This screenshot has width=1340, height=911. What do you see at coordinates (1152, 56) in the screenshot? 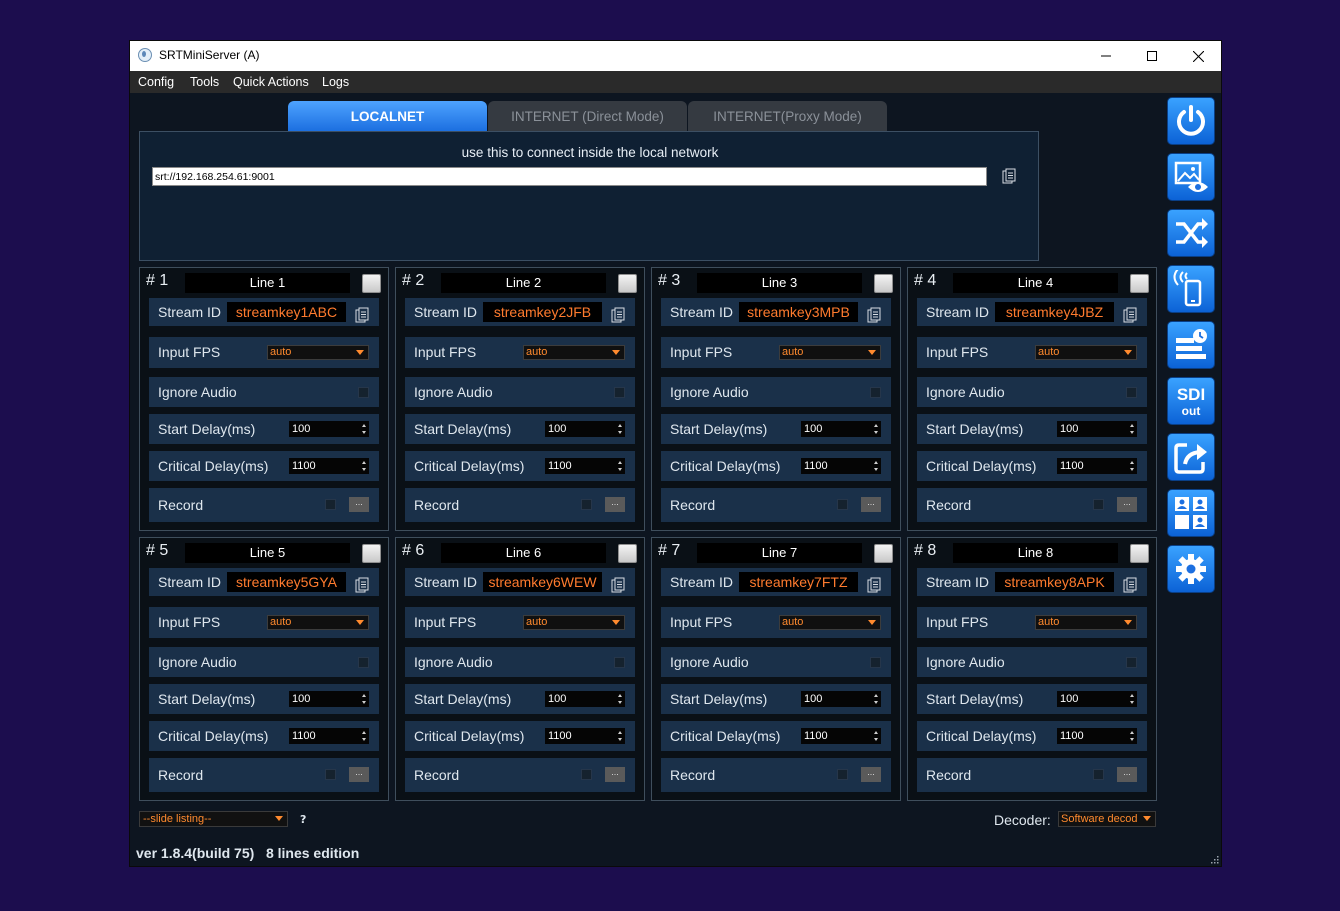
I see `maximize-button` at bounding box center [1152, 56].